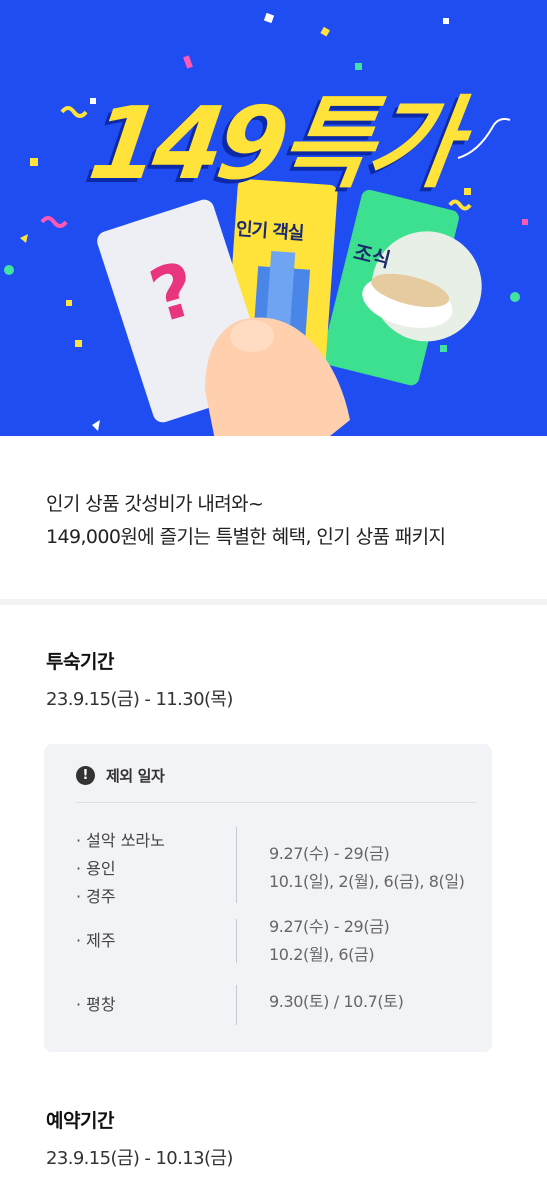 The width and height of the screenshot is (547, 1200). What do you see at coordinates (246, 537) in the screenshot?
I see `intro-line-2: 149,000원에 즐기는 특별한 혜택, 인기 상품 패키지` at bounding box center [246, 537].